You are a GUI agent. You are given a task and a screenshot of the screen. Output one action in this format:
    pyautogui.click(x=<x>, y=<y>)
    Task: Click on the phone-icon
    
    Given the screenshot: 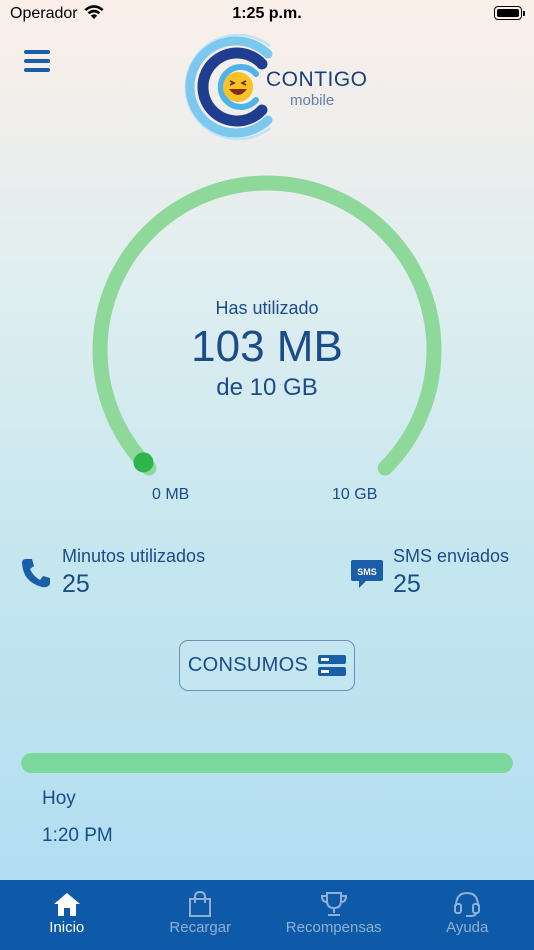 What is the action you would take?
    pyautogui.click(x=36, y=573)
    